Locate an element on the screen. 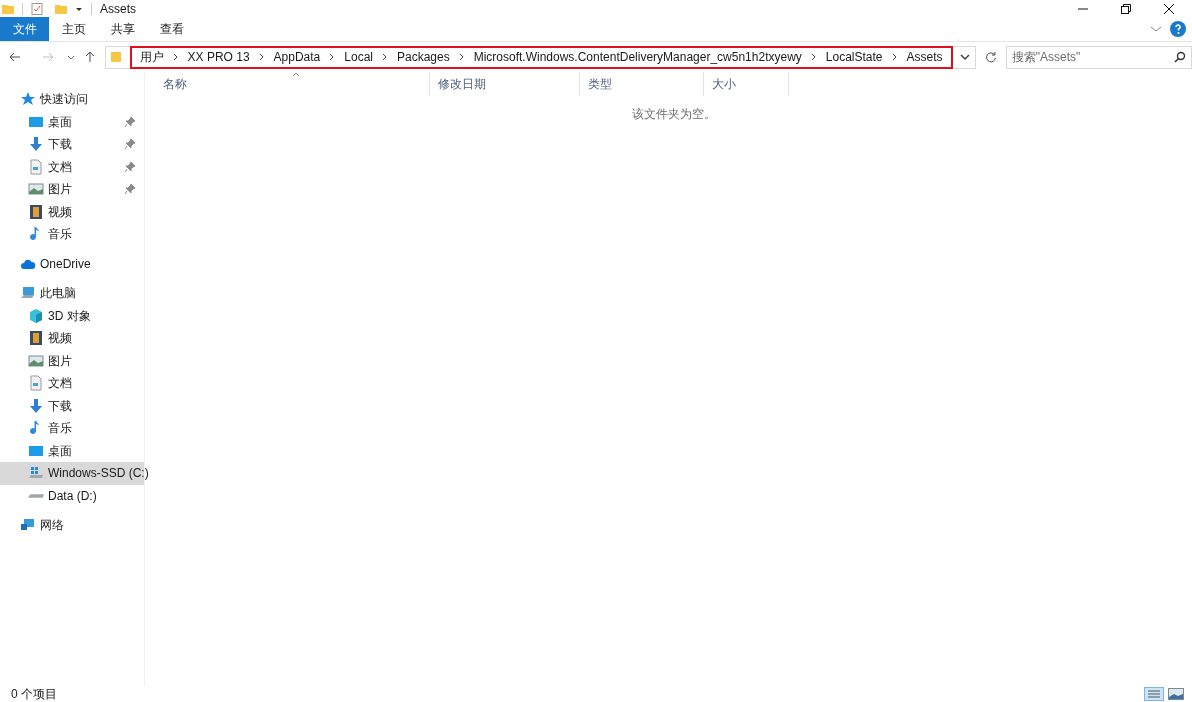 This screenshot has height=702, width=1192. address-bar: 用户 XX PRO 13 AppData Local Packages Microsoft.Windows.ContentDeliveryManager_cw5n1h2txyewy LocalState Assets is located at coordinates (540, 57).